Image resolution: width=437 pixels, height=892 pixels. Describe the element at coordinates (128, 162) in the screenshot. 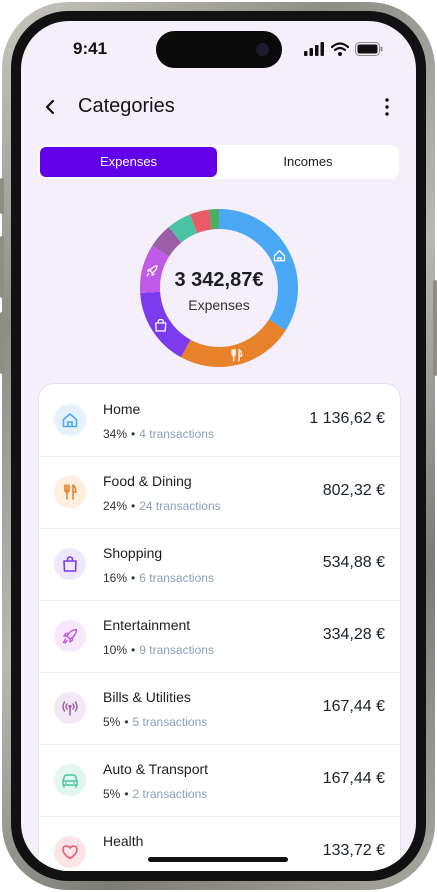

I see `tab-expenses: Expenses` at that location.